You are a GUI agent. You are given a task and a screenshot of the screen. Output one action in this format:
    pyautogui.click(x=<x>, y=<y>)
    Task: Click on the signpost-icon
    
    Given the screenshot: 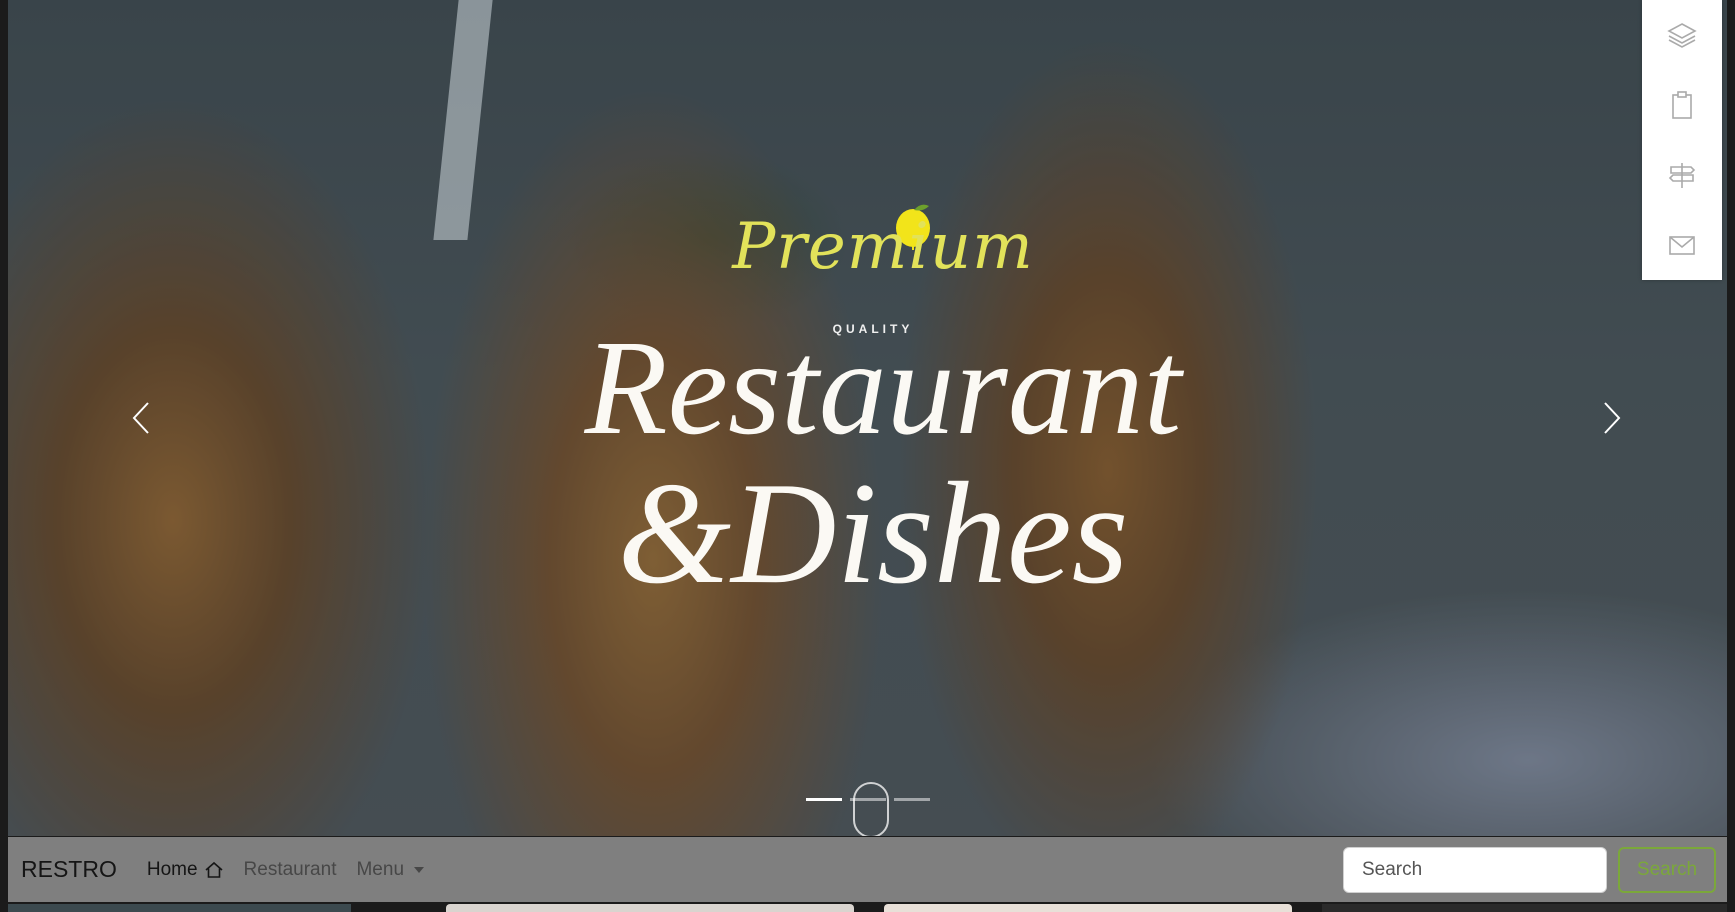 What is the action you would take?
    pyautogui.click(x=1682, y=175)
    